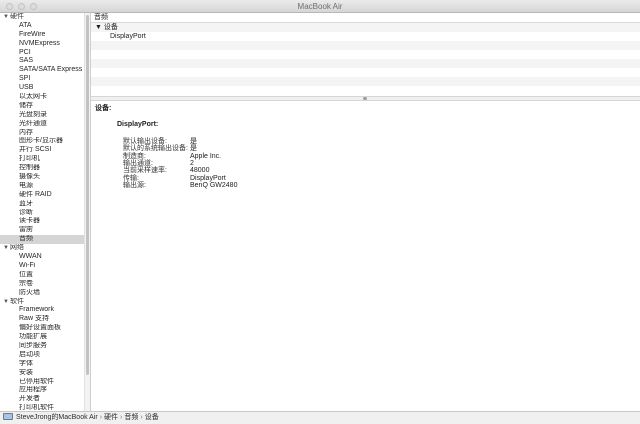 The height and width of the screenshot is (424, 640). I want to click on split-grip-icon, so click(365, 98).